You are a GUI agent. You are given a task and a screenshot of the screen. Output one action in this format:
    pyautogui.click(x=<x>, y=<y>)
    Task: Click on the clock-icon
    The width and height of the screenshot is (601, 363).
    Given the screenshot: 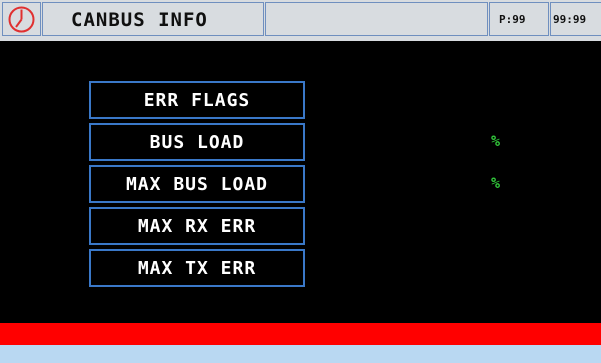 What is the action you would take?
    pyautogui.click(x=21, y=19)
    